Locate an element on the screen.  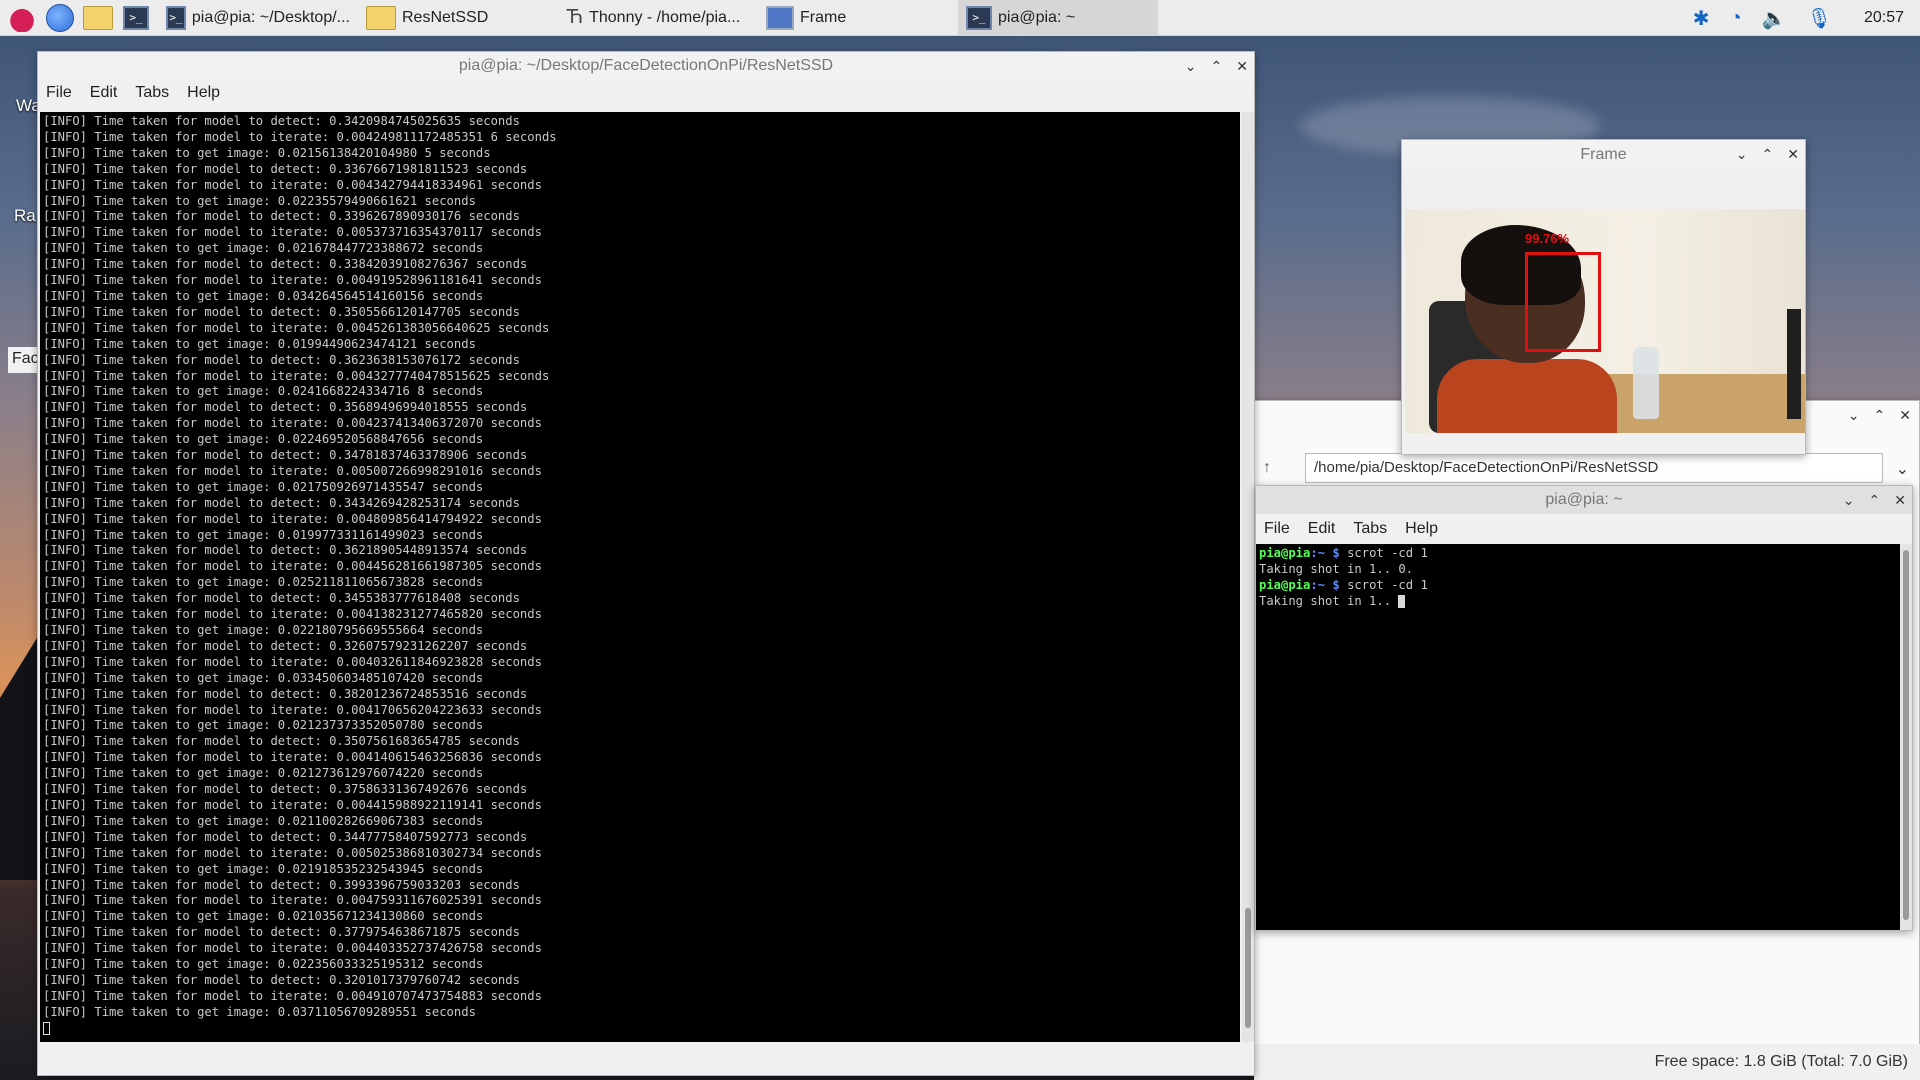
task-frame: Frame is located at coordinates (858, 18).